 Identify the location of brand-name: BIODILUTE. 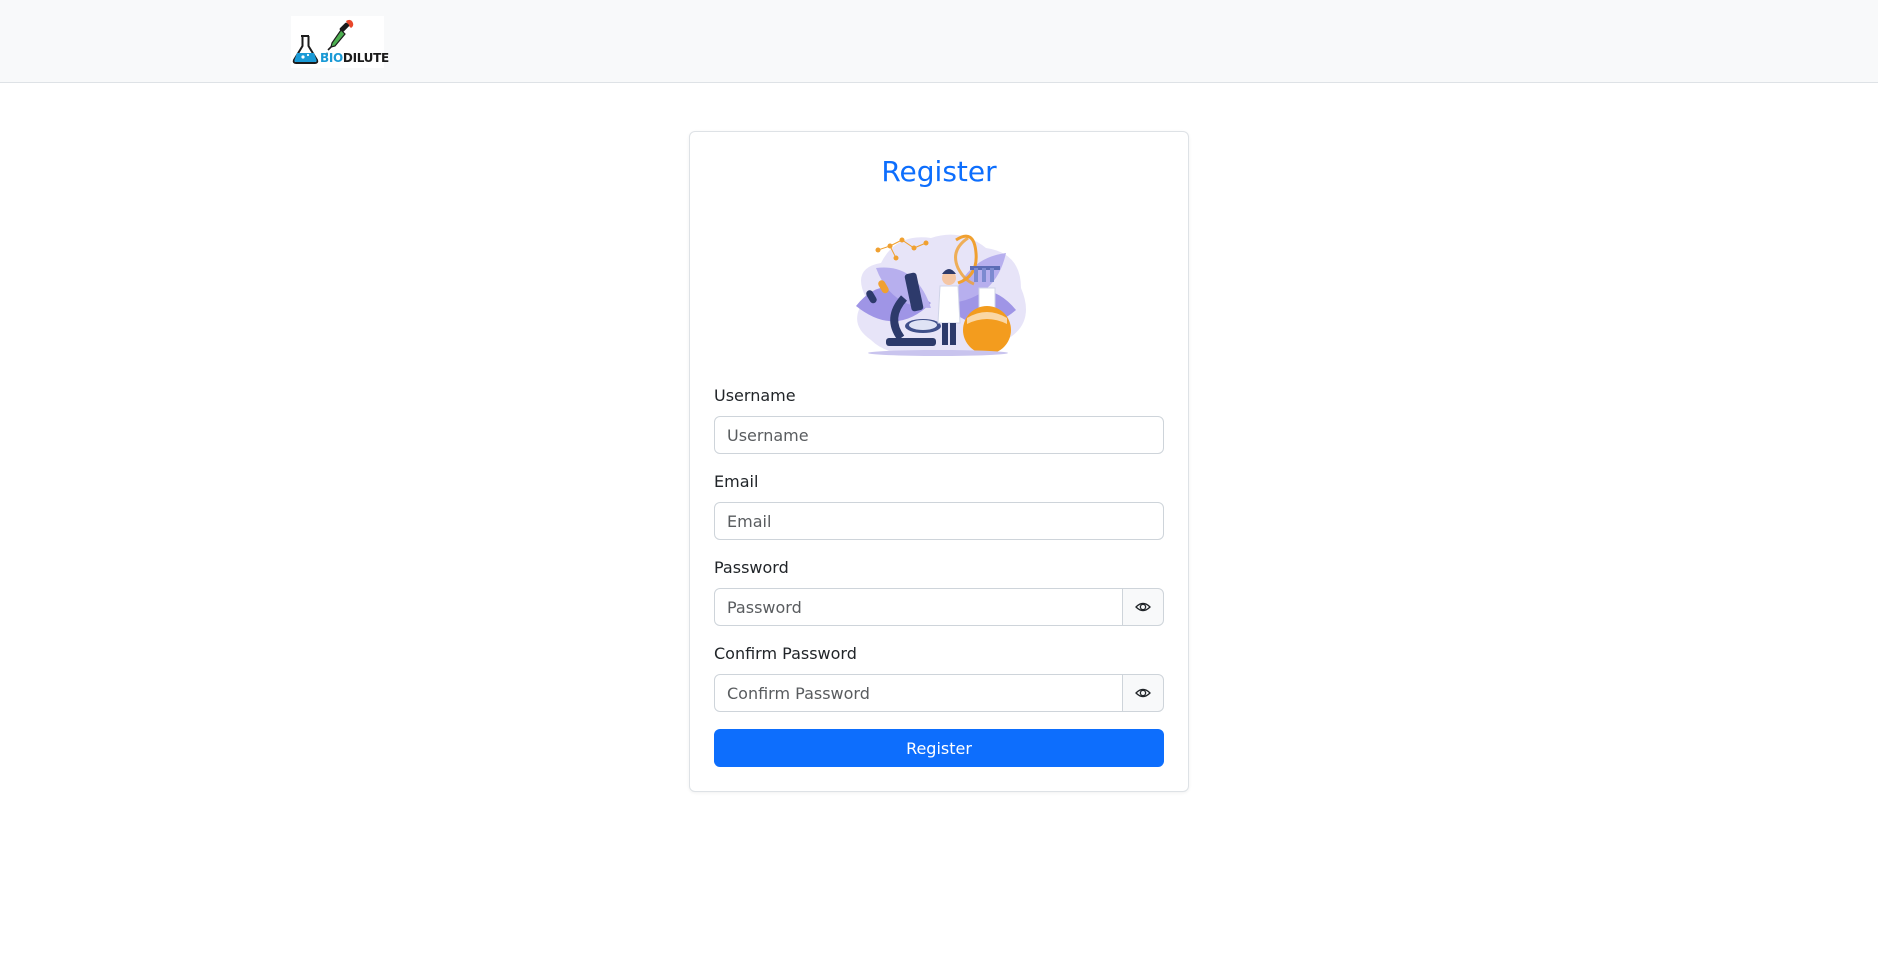
(354, 58).